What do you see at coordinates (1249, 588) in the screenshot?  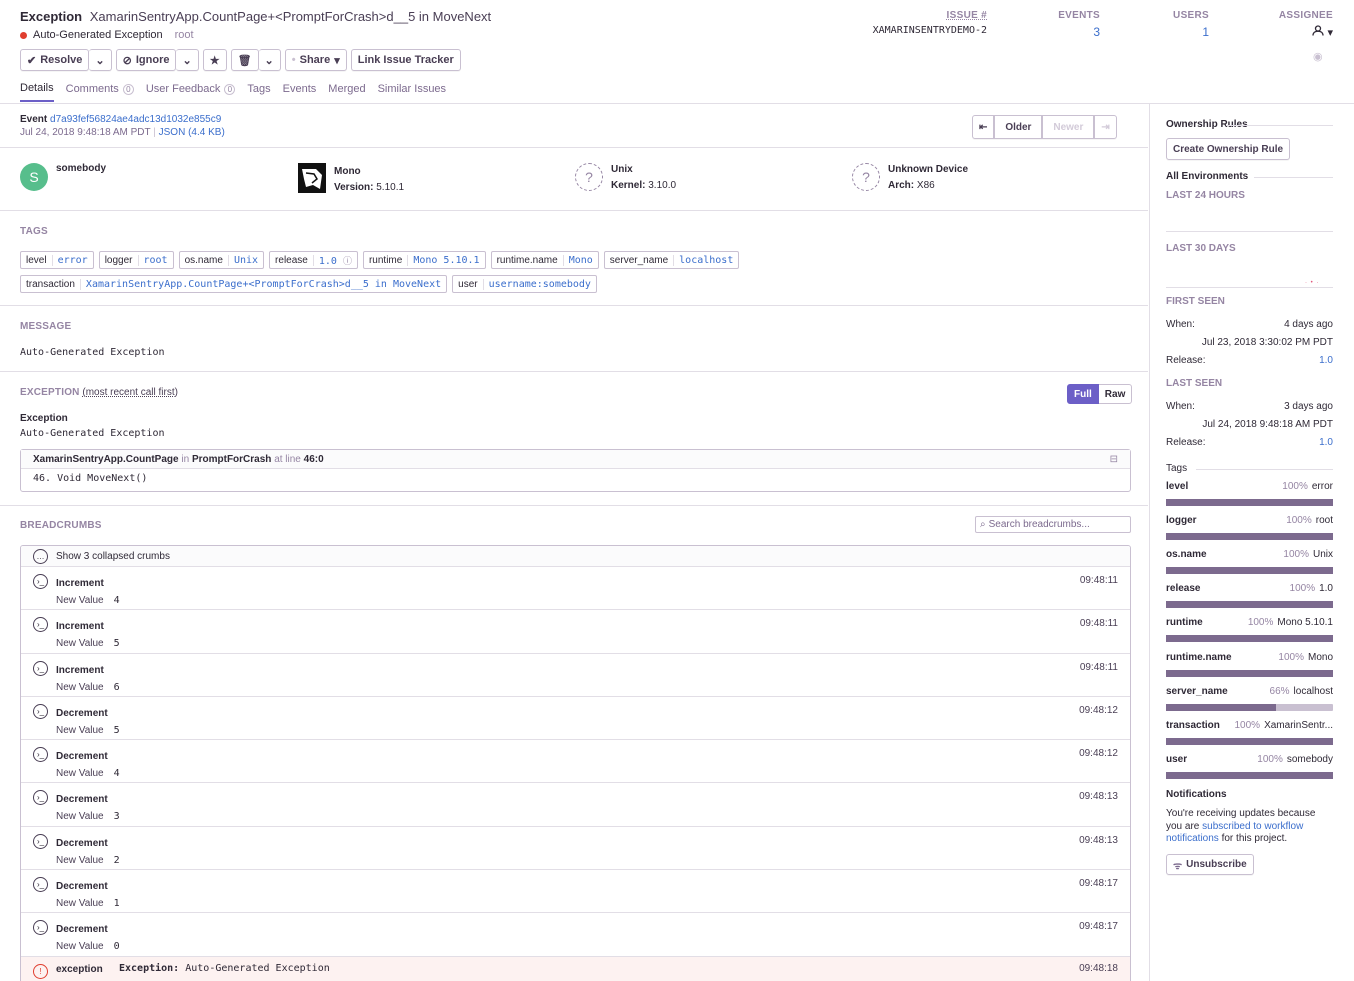 I see `tag-dist-release: release 100% 1.0` at bounding box center [1249, 588].